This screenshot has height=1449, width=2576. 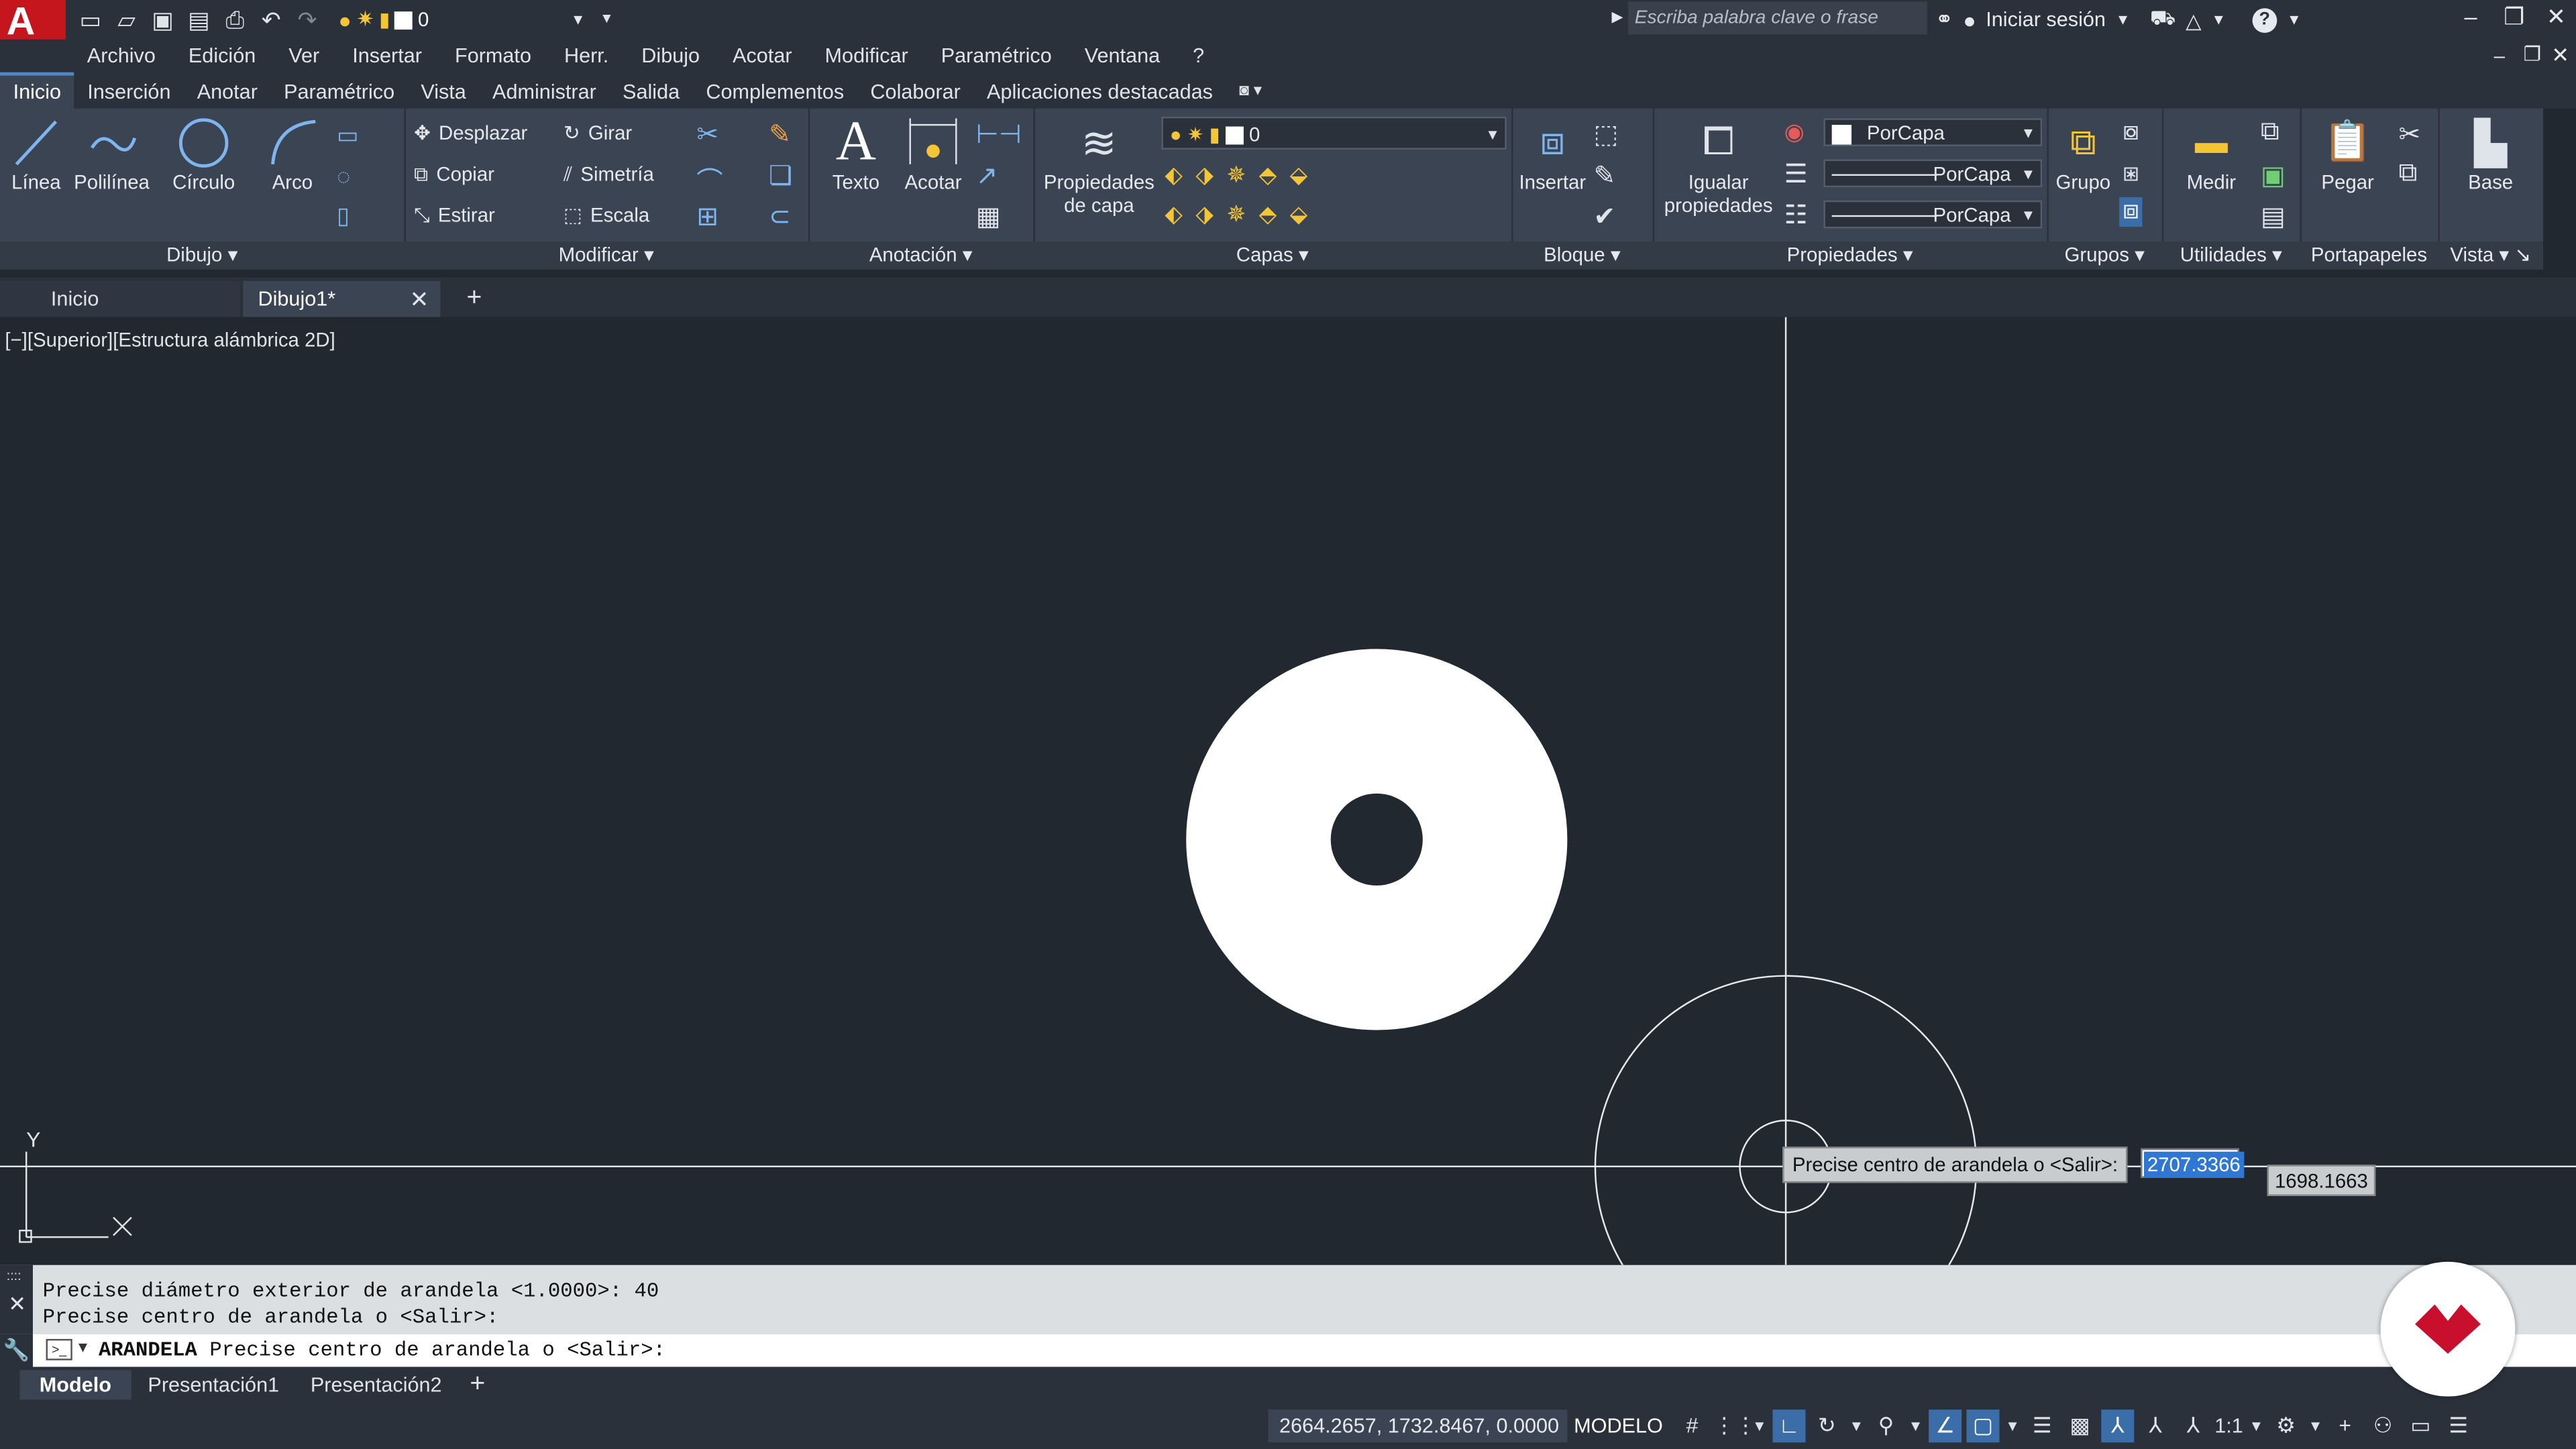 What do you see at coordinates (1983, 1426) in the screenshot?
I see `object-snap-icon: ▢` at bounding box center [1983, 1426].